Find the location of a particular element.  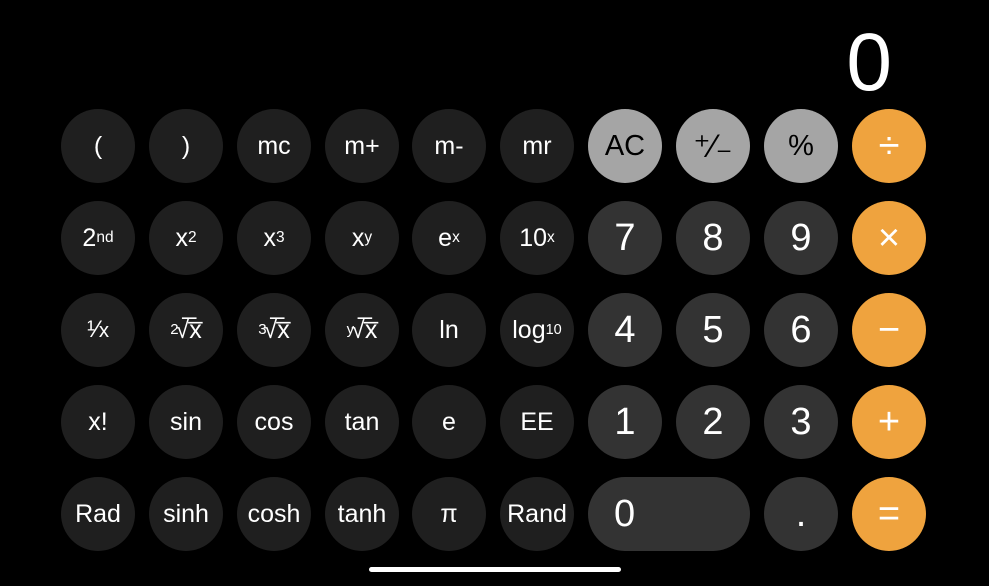

key-9: 9 is located at coordinates (801, 238).